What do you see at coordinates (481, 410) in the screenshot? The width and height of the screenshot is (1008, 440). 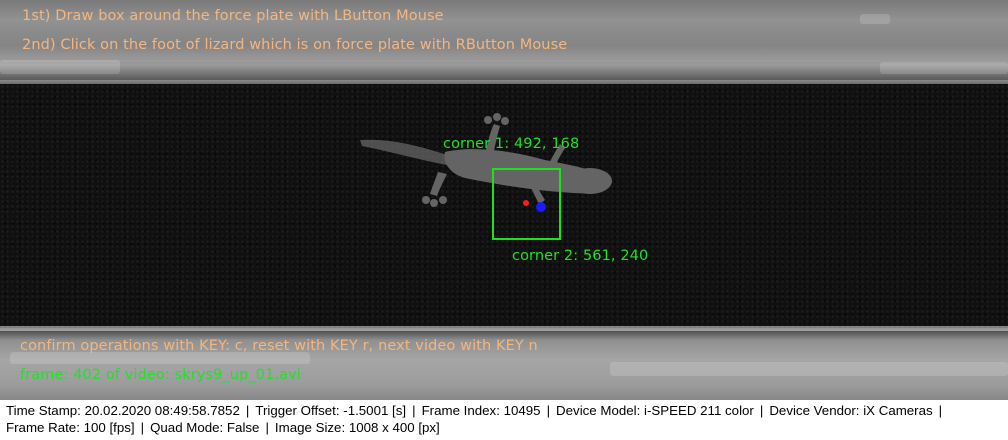 I see `frame-index: Frame Index: 10495` at bounding box center [481, 410].